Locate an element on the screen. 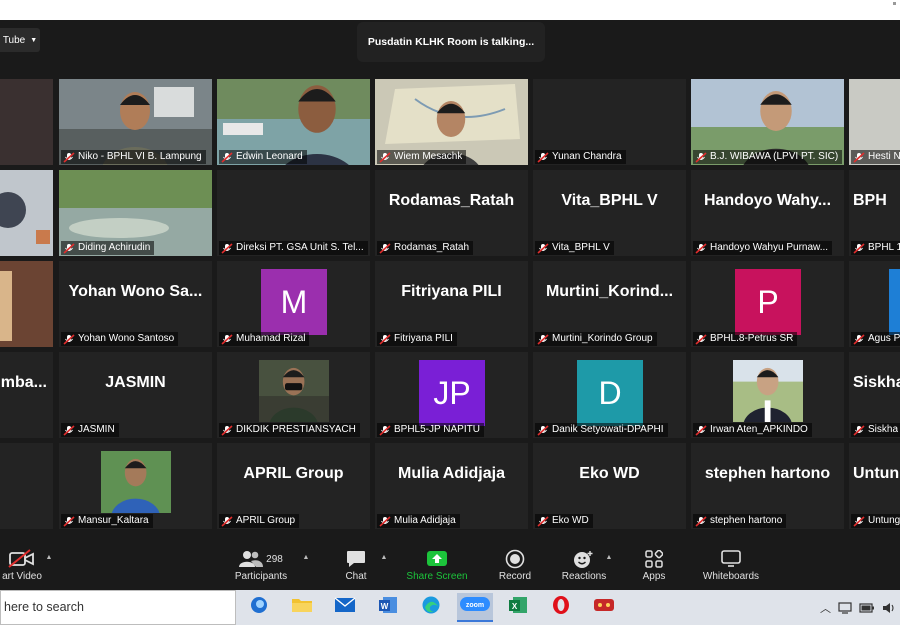 The height and width of the screenshot is (625, 900). participant-name-label: Irwan Aten_APKINDO is located at coordinates (752, 430).